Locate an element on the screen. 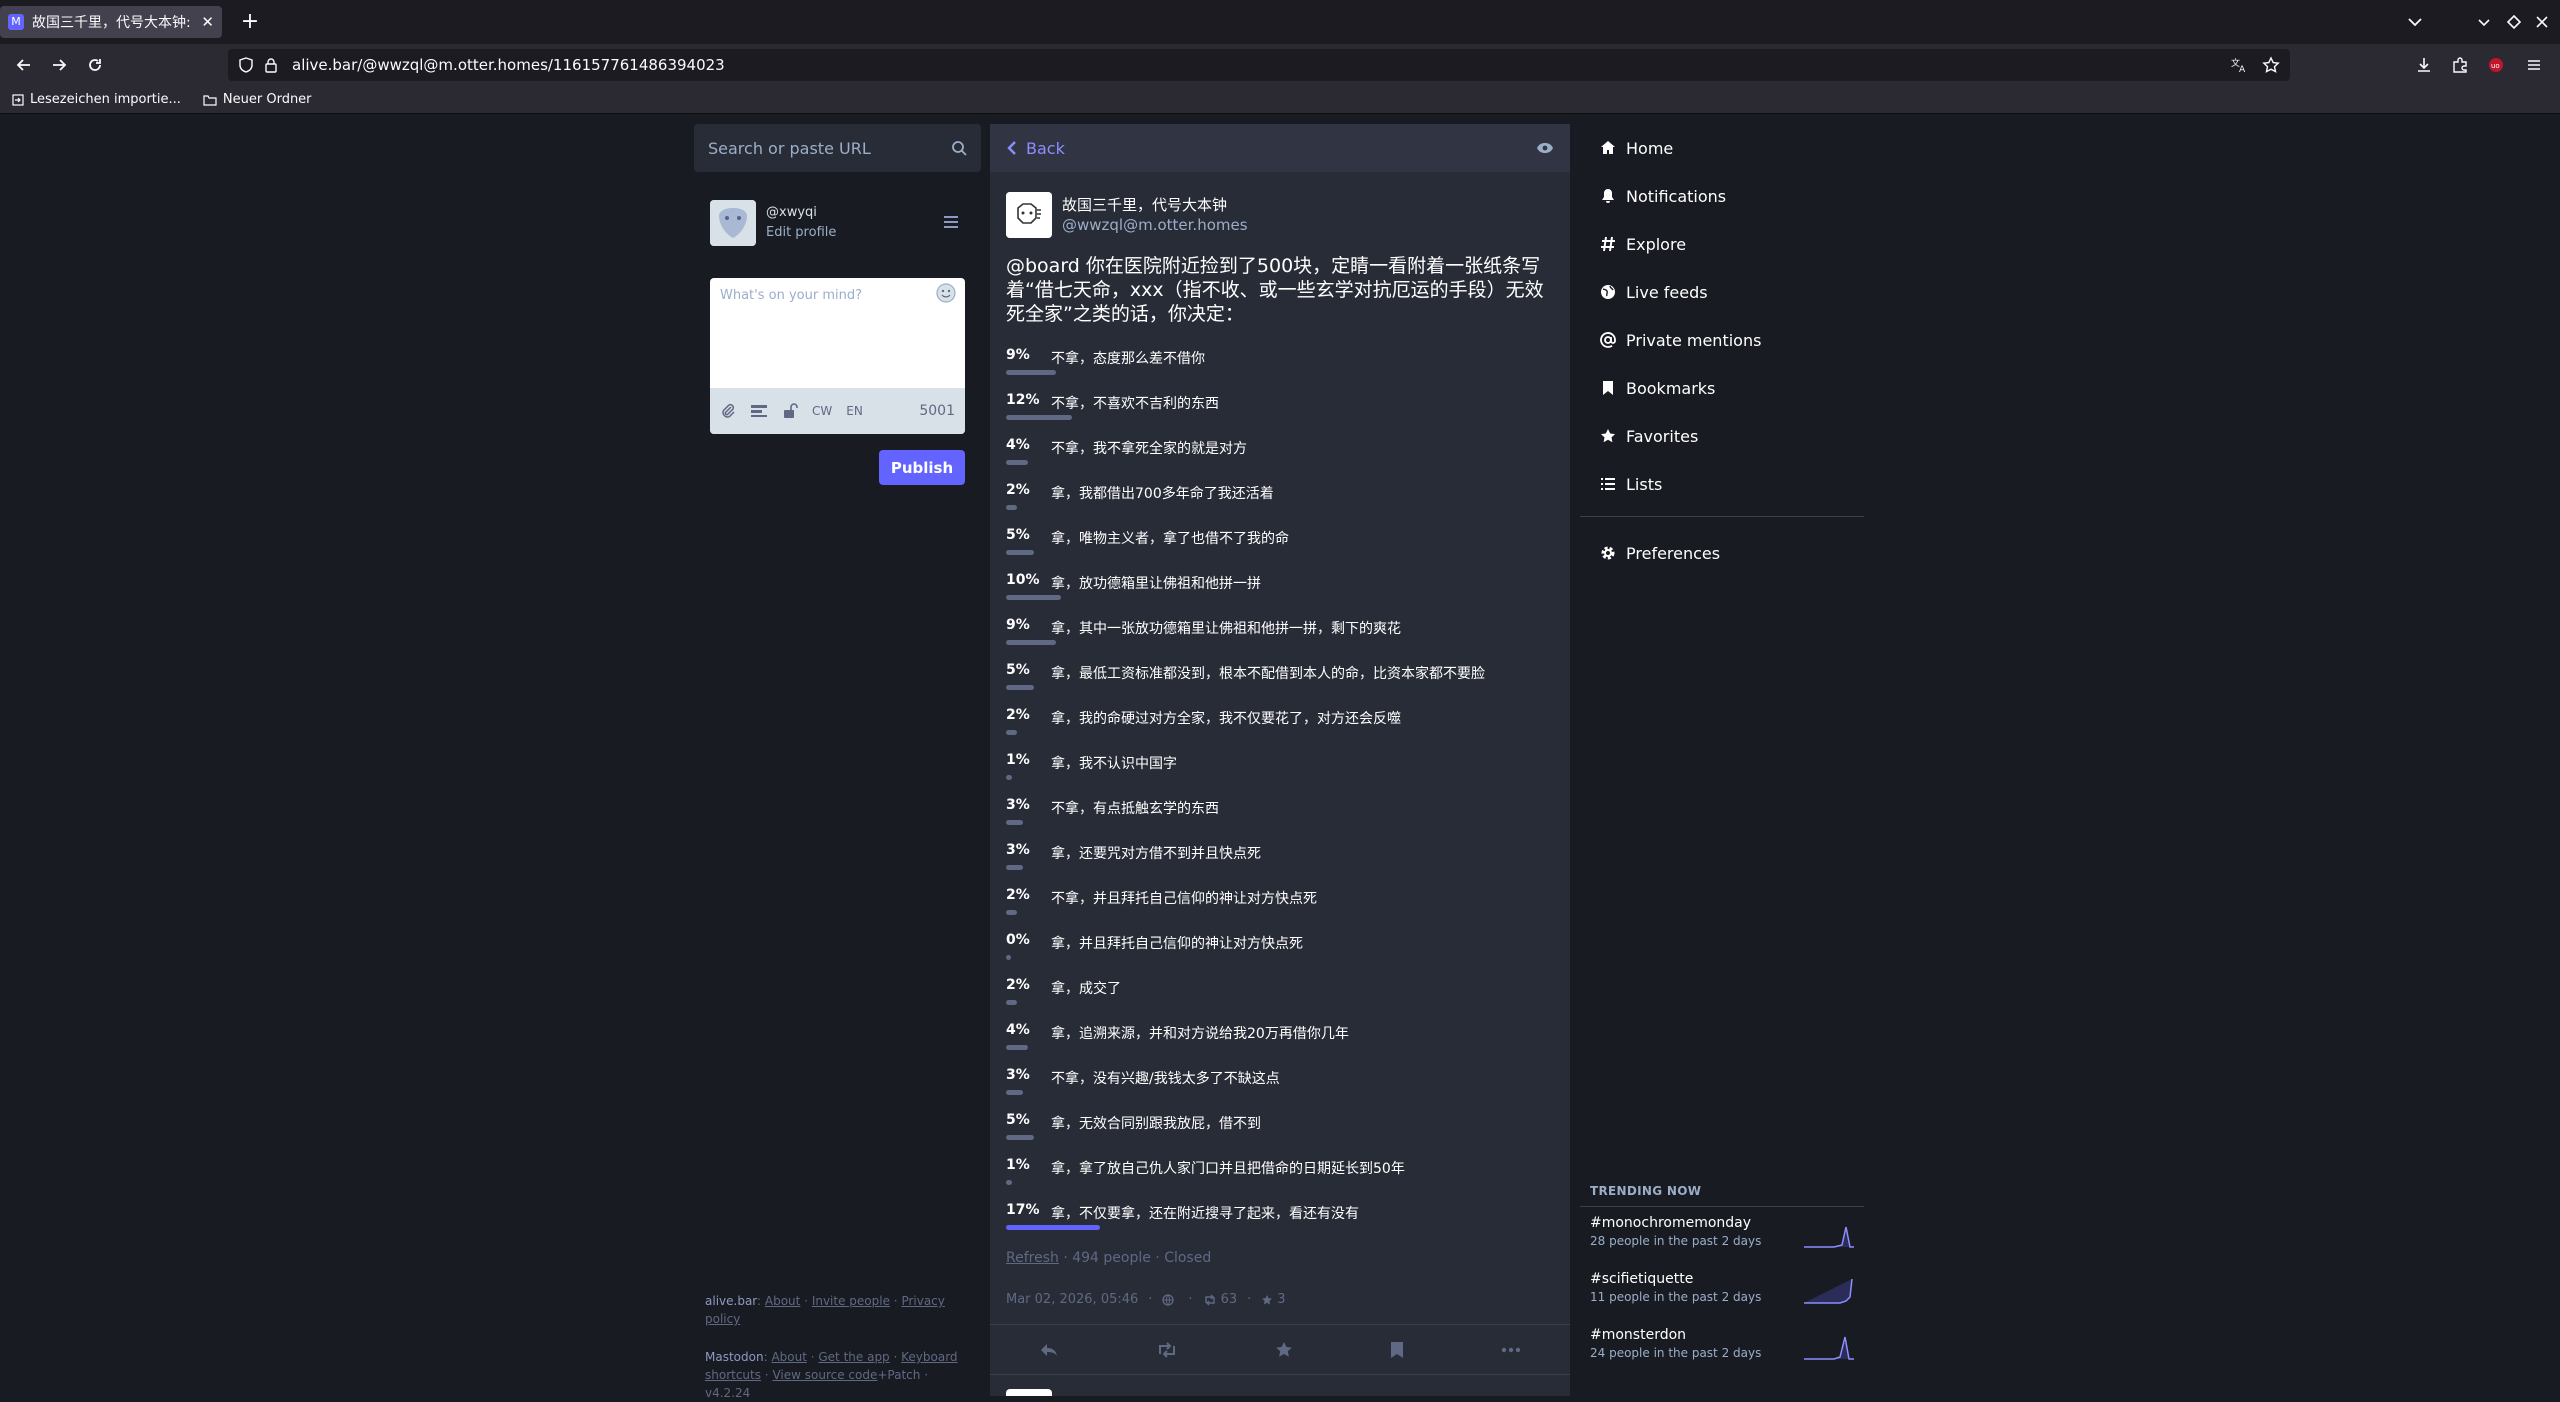 This screenshot has height=1402, width=2560. reblog-count: 63 is located at coordinates (1220, 1299).